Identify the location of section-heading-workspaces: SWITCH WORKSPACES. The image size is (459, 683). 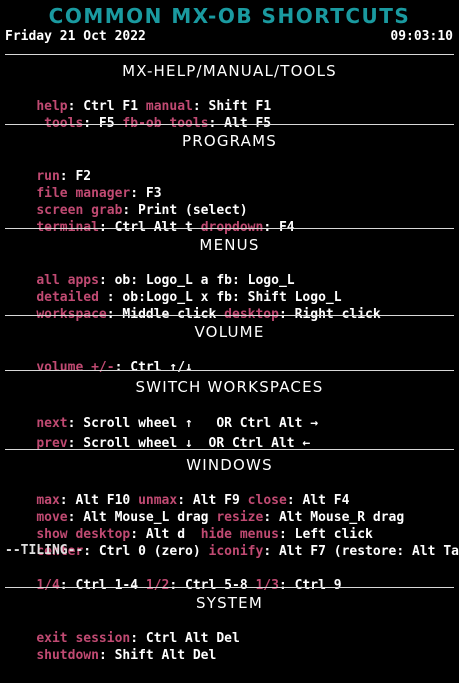
(229, 387).